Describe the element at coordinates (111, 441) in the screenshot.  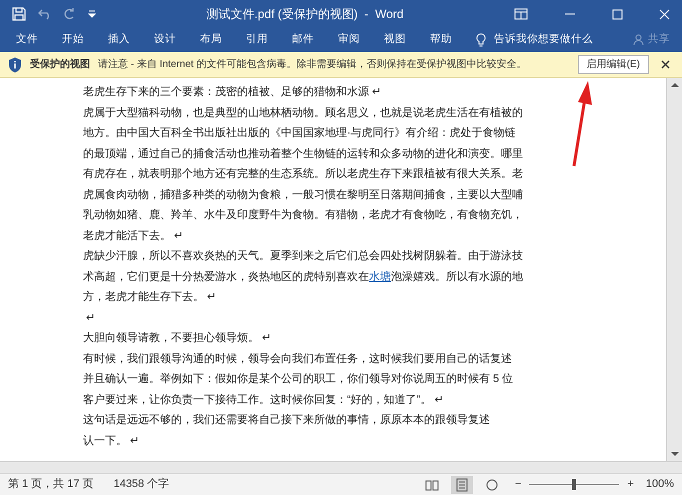
I see `document-line: 认一下。 ↵` at that location.